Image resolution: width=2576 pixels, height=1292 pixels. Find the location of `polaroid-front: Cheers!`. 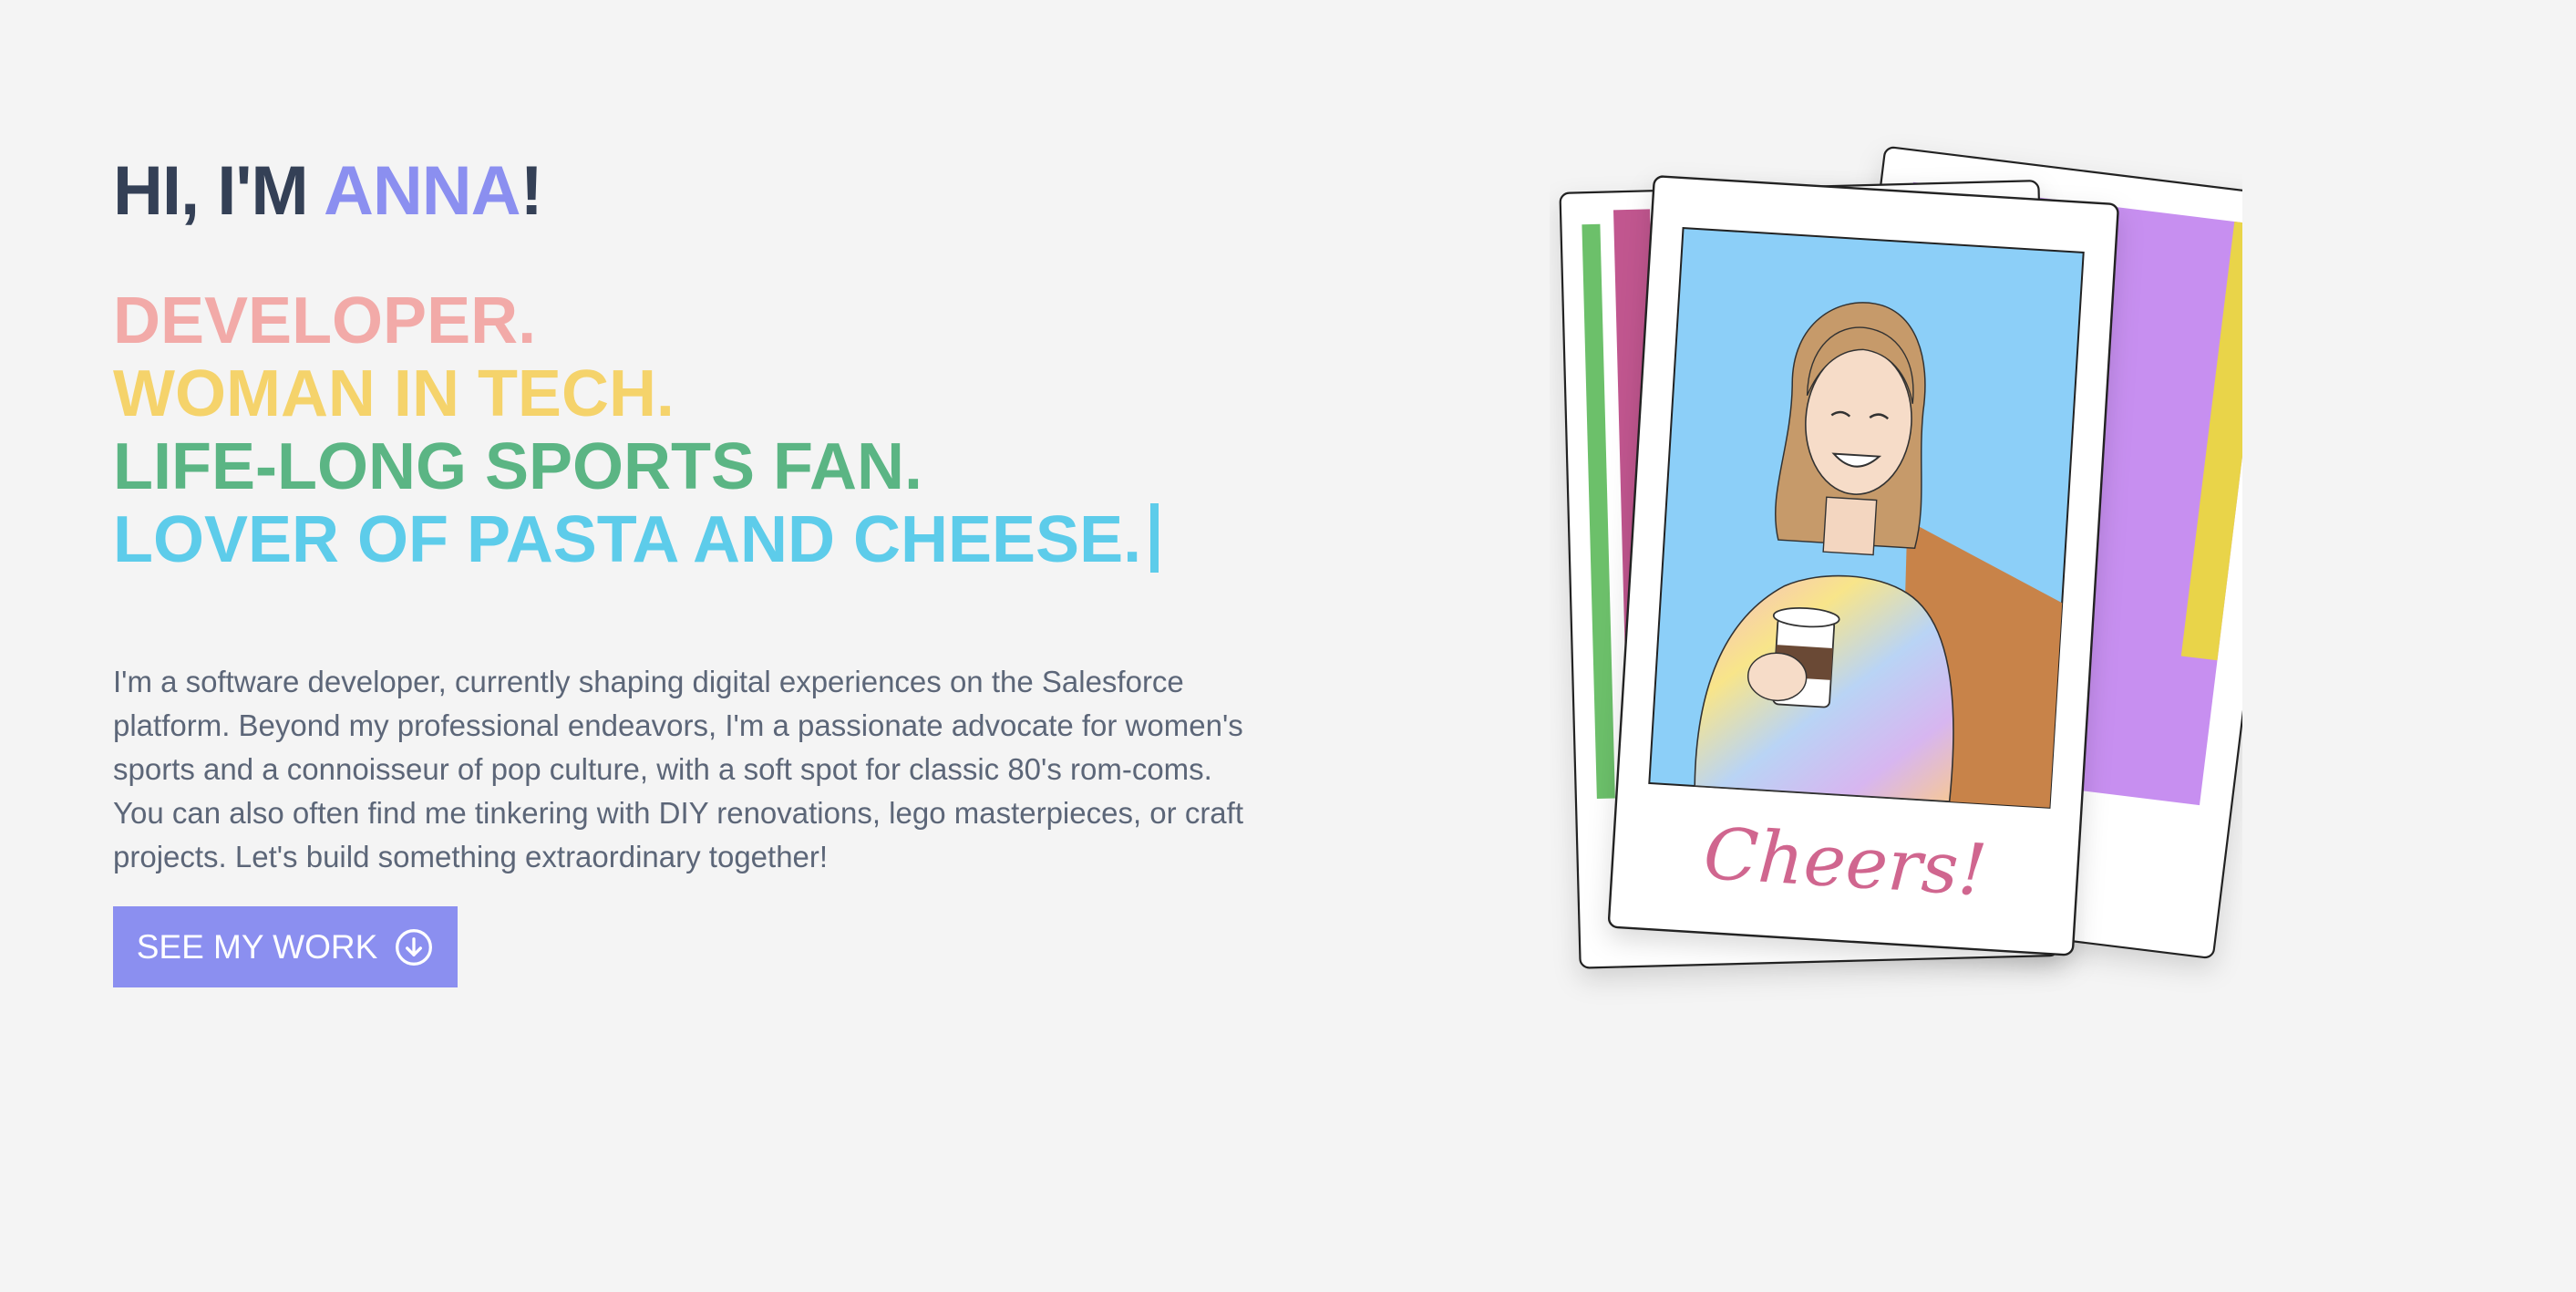

polaroid-front: Cheers! is located at coordinates (1863, 565).